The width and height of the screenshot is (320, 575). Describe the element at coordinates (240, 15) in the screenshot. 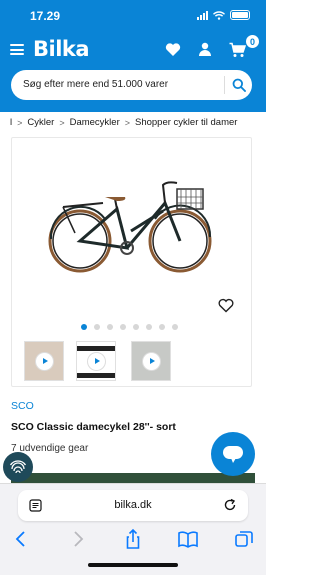

I see `battery-icon` at that location.